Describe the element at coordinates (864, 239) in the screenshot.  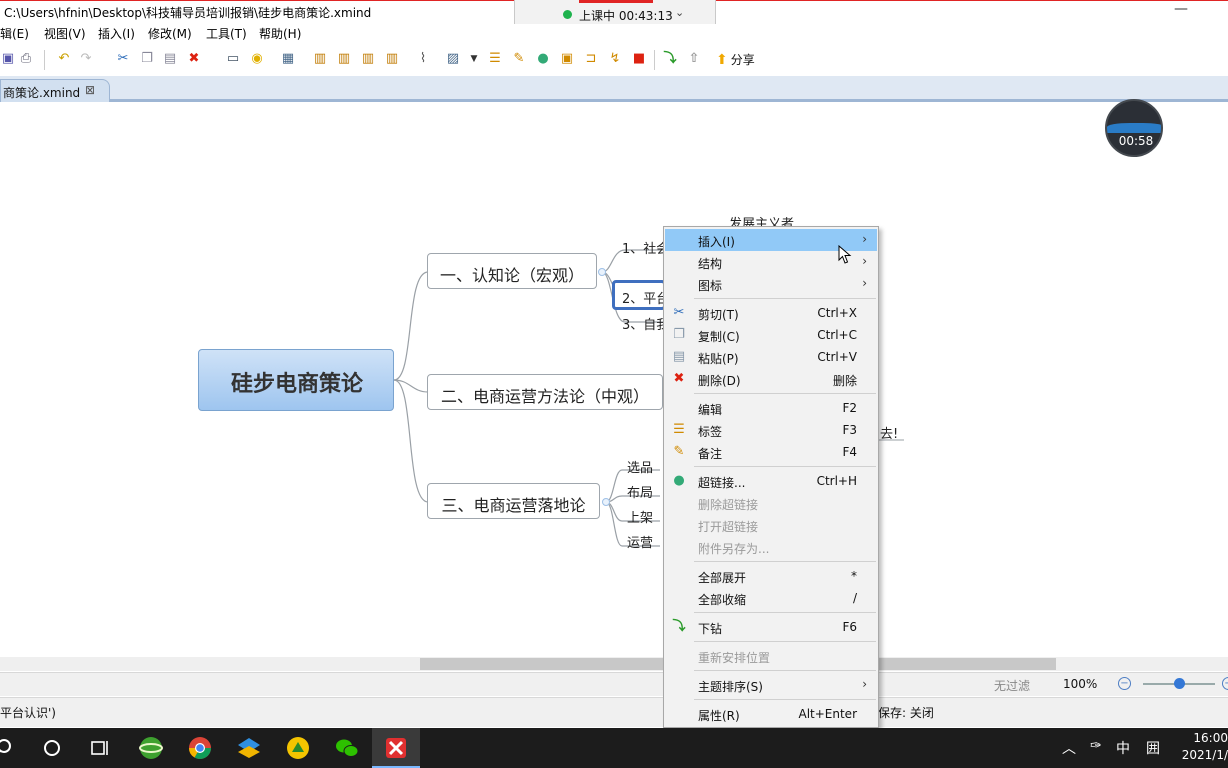
I see `submenu-arrow-icon: ›` at that location.